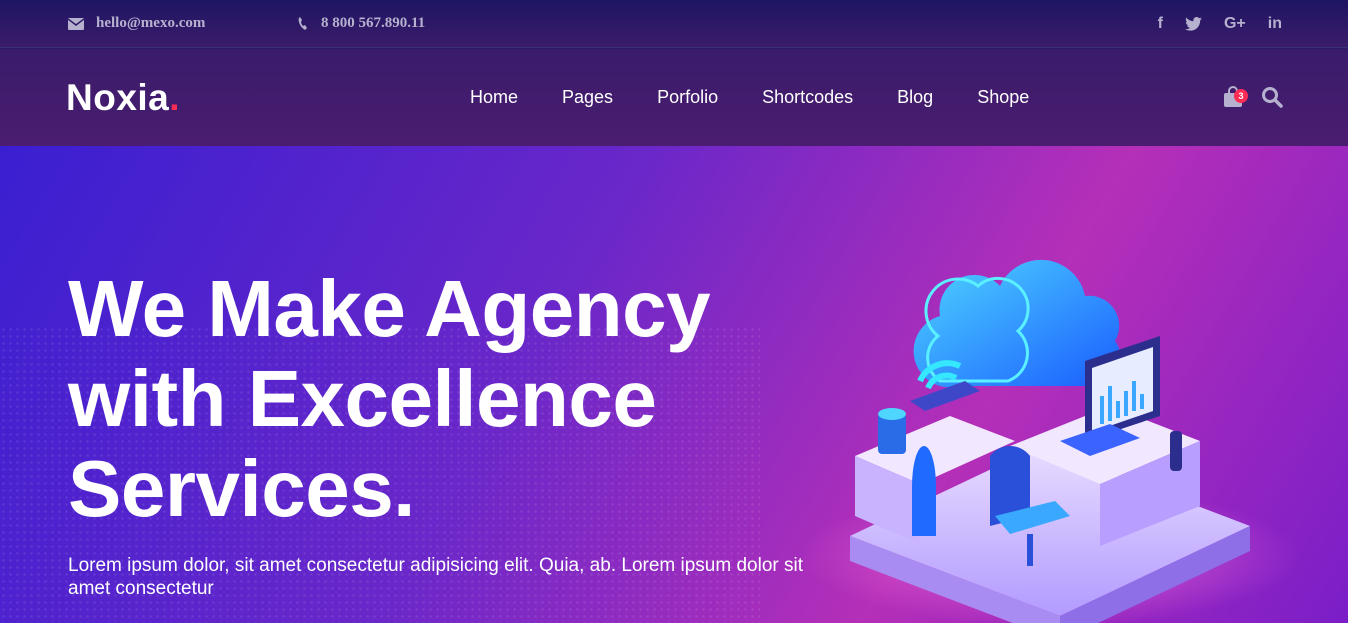 Image resolution: width=1348 pixels, height=623 pixels. Describe the element at coordinates (1235, 24) in the screenshot. I see `google-plus-icon: G+` at that location.